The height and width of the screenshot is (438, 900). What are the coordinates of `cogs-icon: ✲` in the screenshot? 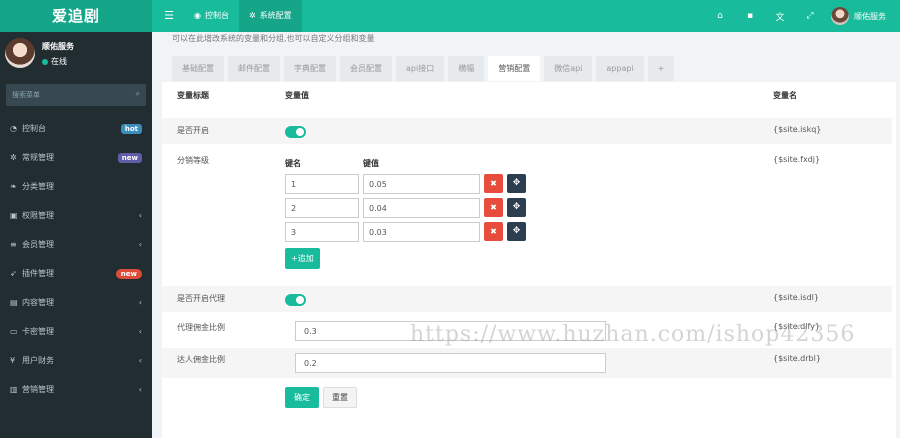 It's located at (13, 157).